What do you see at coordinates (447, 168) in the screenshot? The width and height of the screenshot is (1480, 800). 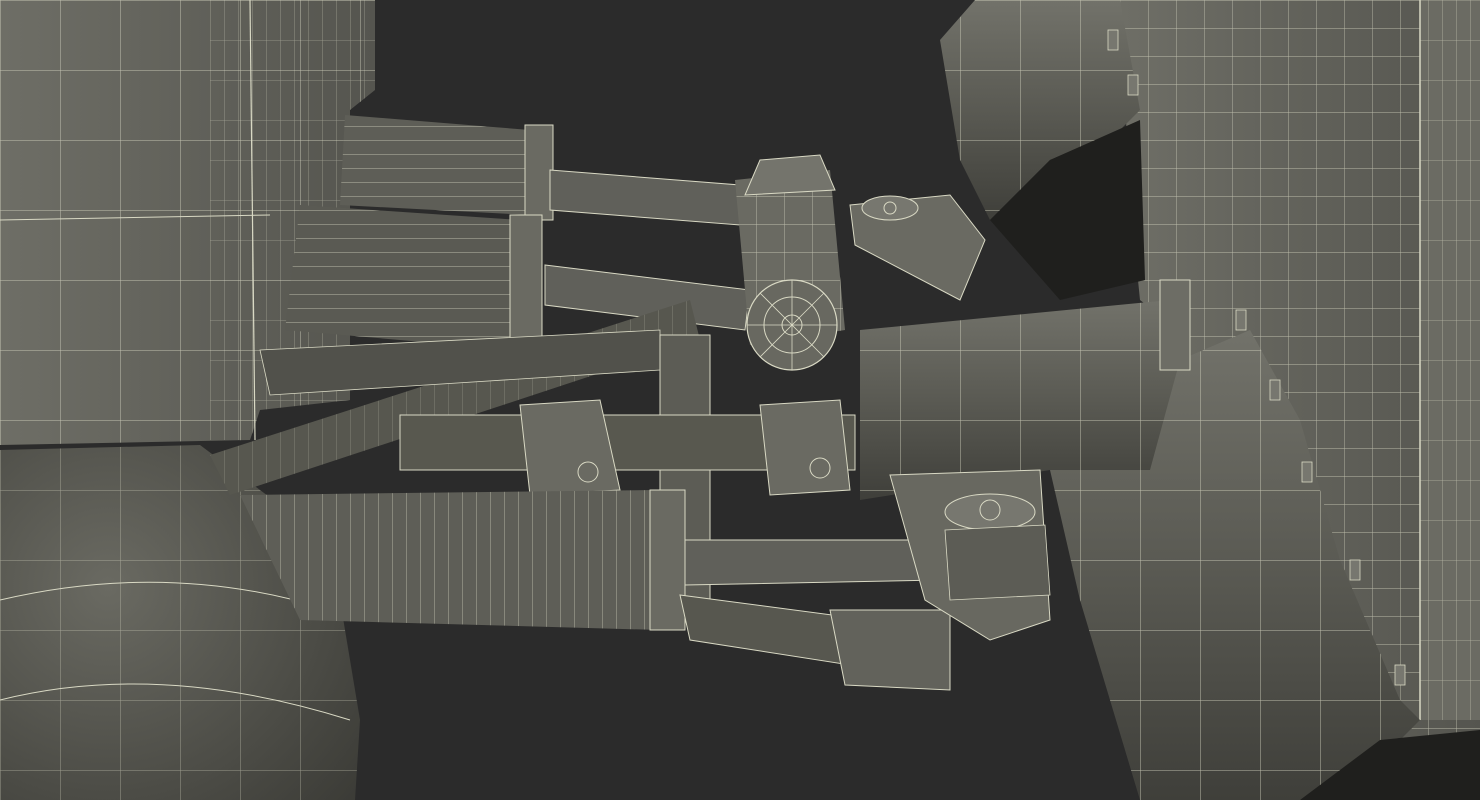 I see `piston-cylinder-upper` at bounding box center [447, 168].